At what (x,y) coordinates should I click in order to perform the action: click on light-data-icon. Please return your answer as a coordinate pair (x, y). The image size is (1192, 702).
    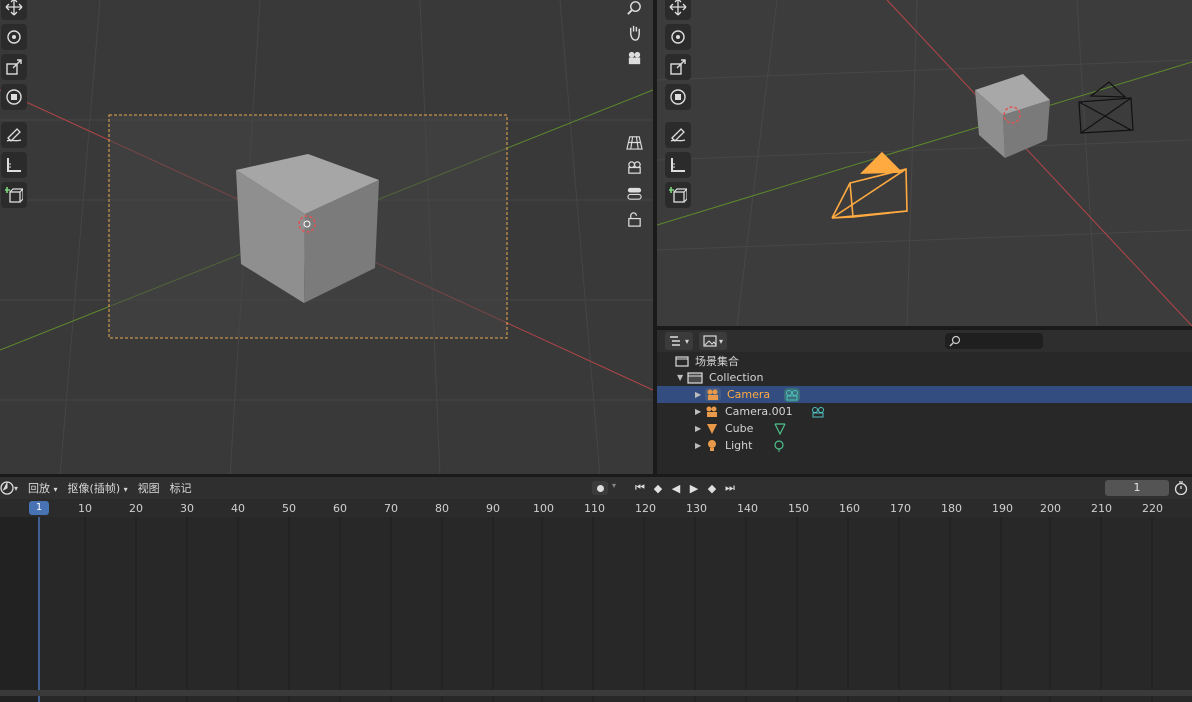
    Looking at the image, I should click on (779, 445).